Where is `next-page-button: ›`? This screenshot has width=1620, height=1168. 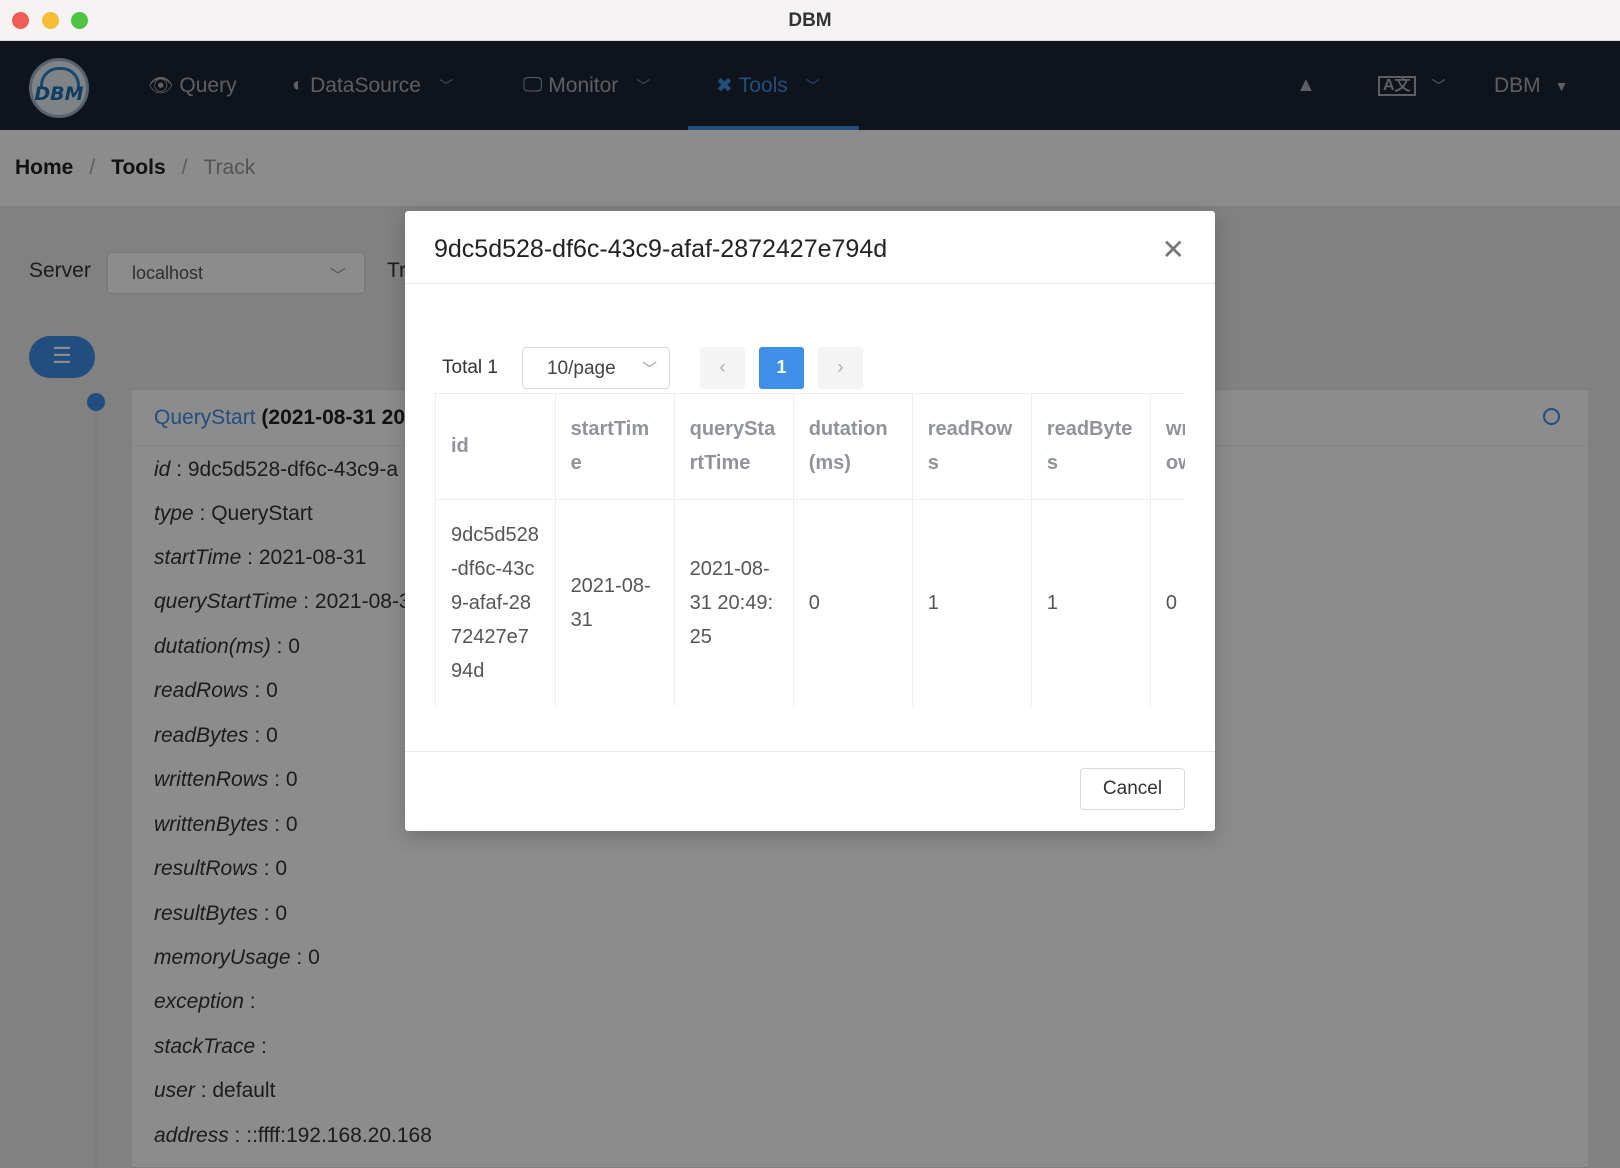 next-page-button: › is located at coordinates (840, 368).